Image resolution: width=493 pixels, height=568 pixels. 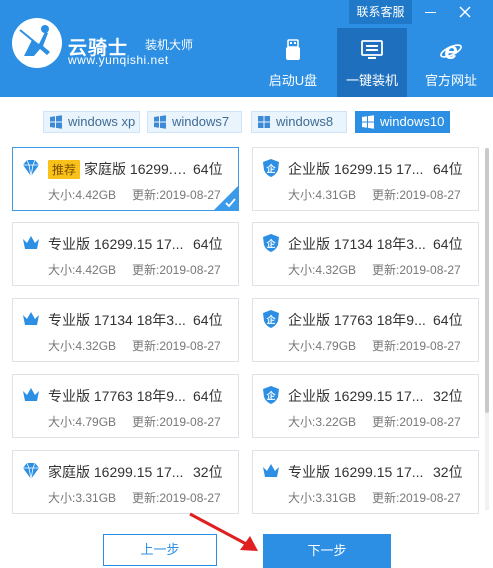 What do you see at coordinates (201, 121) in the screenshot?
I see `tab-windows7-label: windows7` at bounding box center [201, 121].